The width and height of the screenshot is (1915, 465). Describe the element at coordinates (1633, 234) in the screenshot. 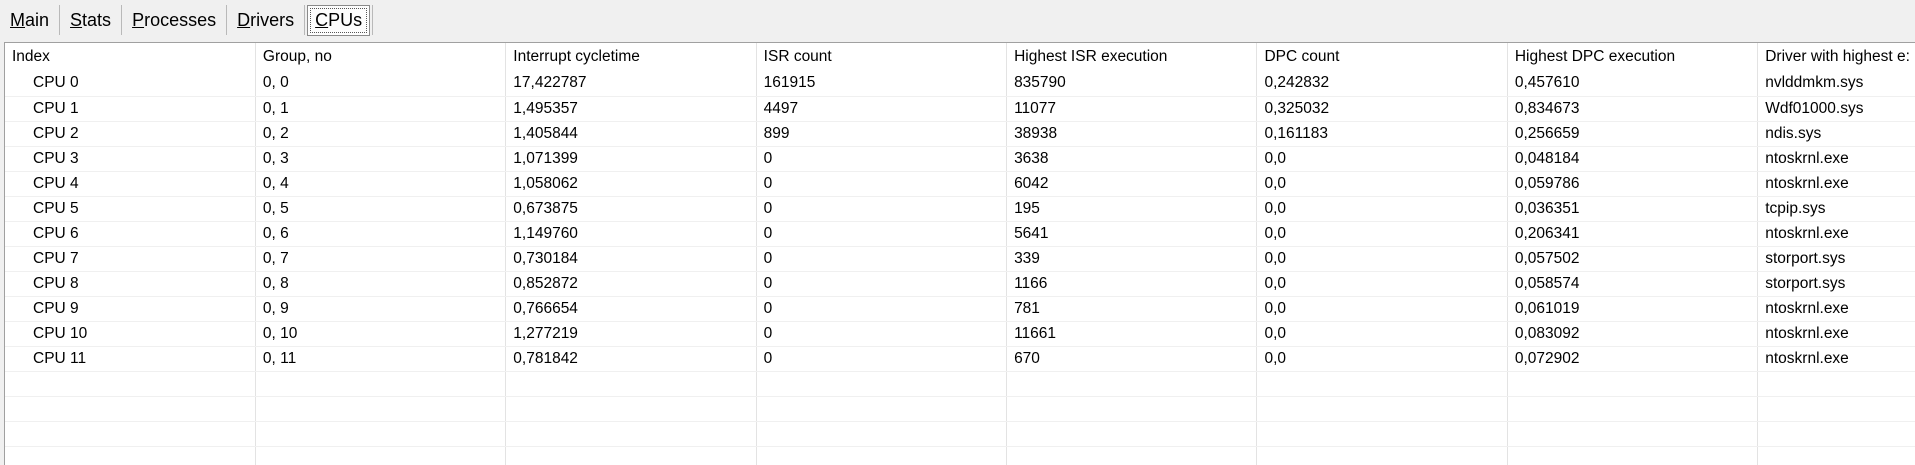

I see `cell-highest-dpc: 0,206341` at that location.